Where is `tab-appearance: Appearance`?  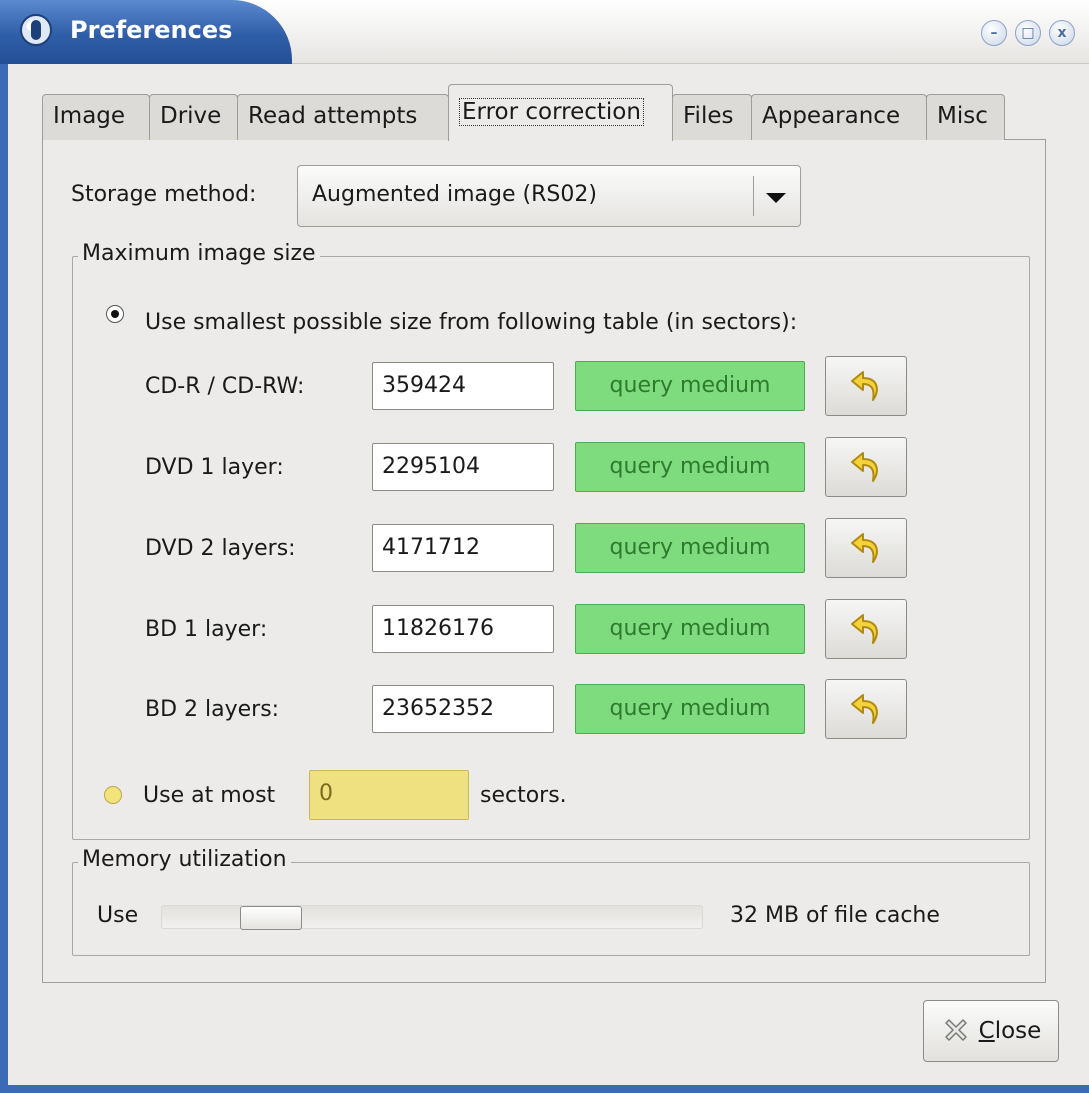 tab-appearance: Appearance is located at coordinates (839, 117).